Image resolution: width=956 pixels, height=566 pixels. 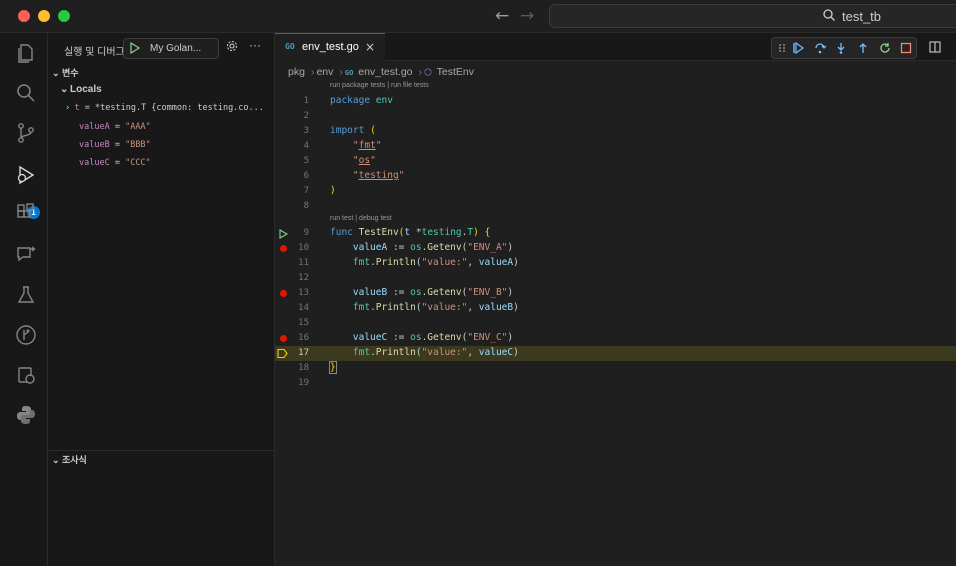 What do you see at coordinates (303, 338) in the screenshot?
I see `line-number: 16` at bounding box center [303, 338].